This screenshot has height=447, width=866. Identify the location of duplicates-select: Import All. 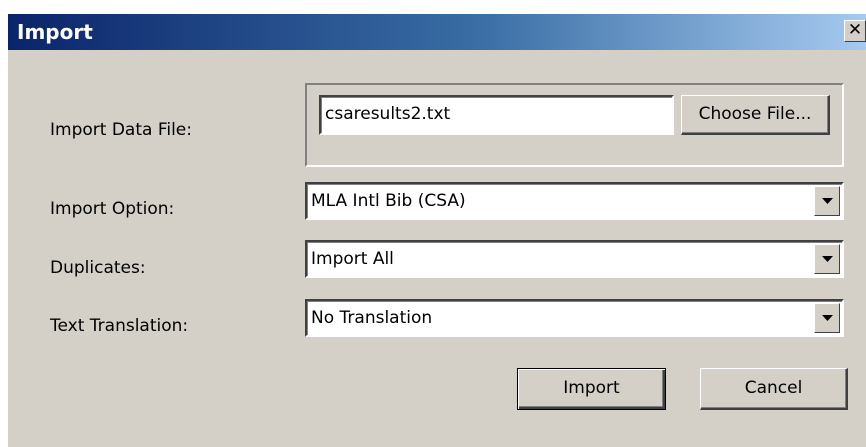
(574, 259).